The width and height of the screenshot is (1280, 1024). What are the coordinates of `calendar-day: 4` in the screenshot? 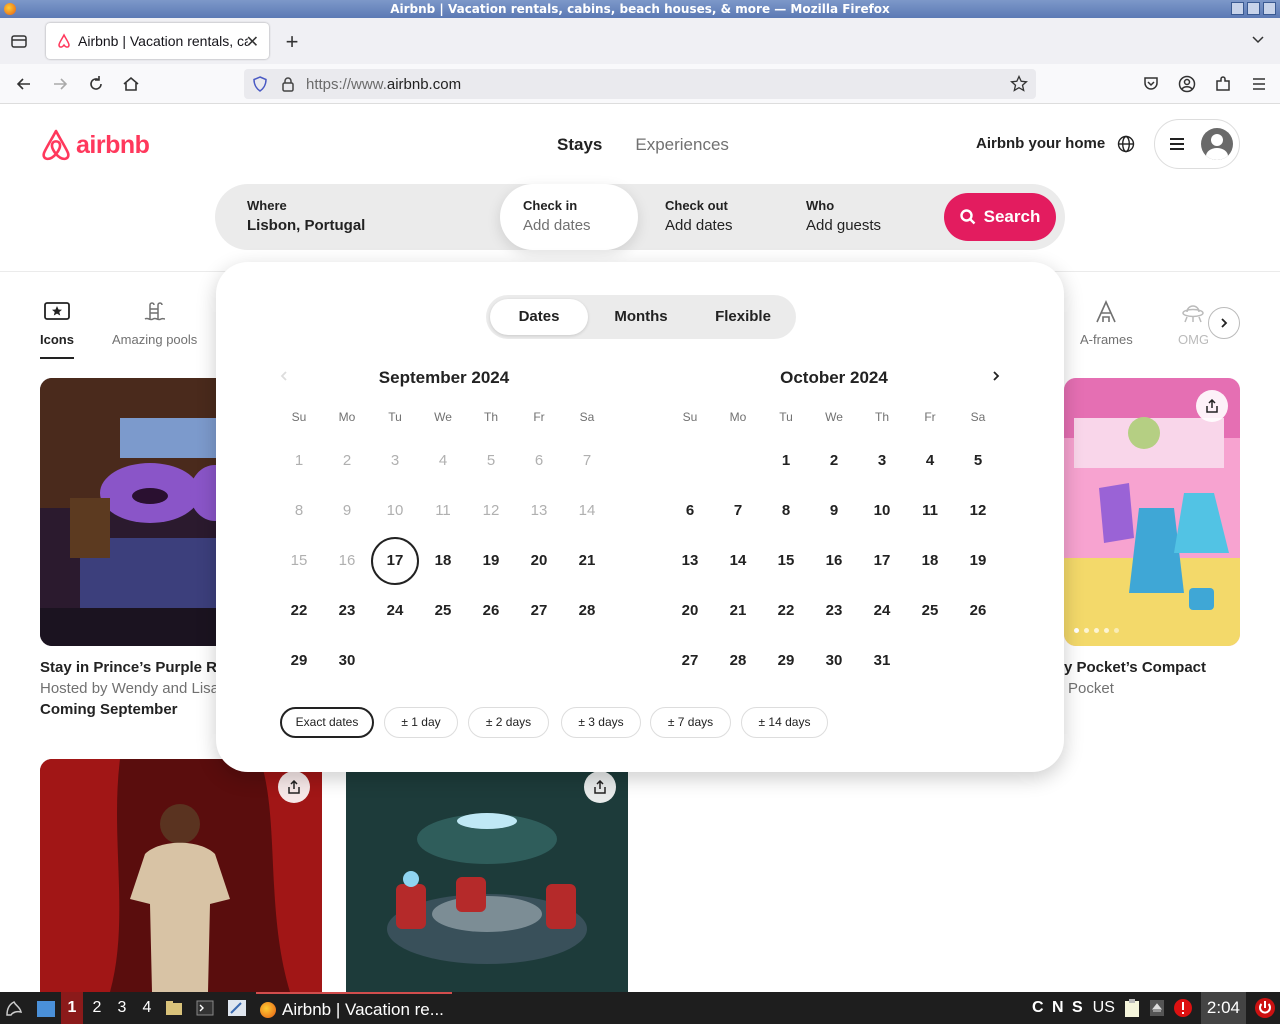 It's located at (930, 461).